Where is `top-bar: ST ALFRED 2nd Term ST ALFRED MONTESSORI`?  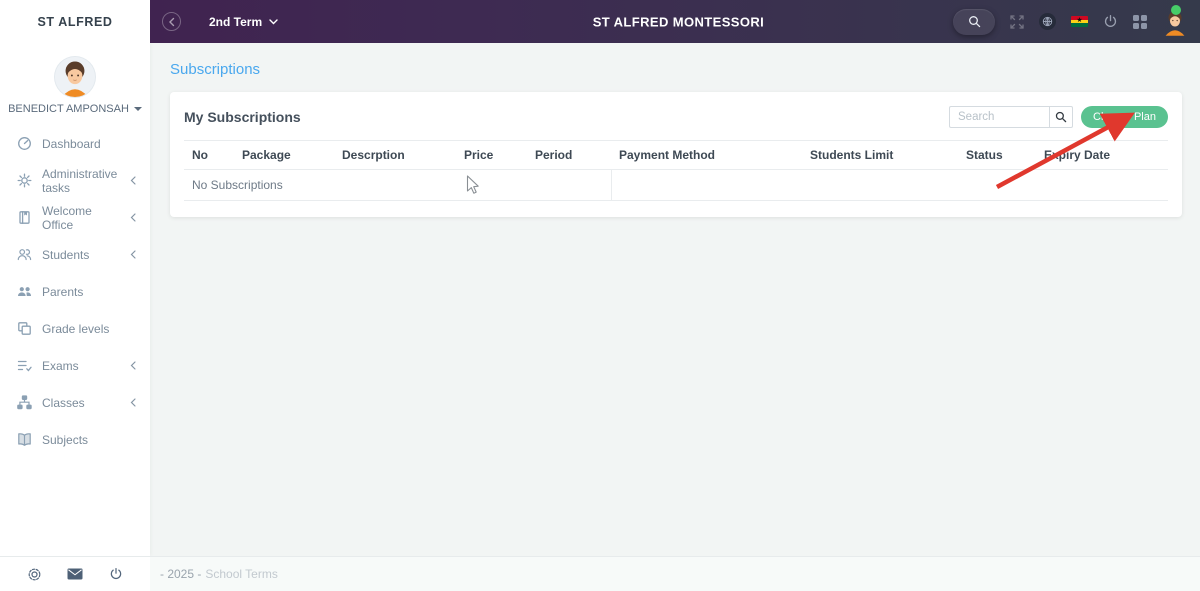
top-bar: ST ALFRED 2nd Term ST ALFRED MONTESSORI is located at coordinates (600, 21).